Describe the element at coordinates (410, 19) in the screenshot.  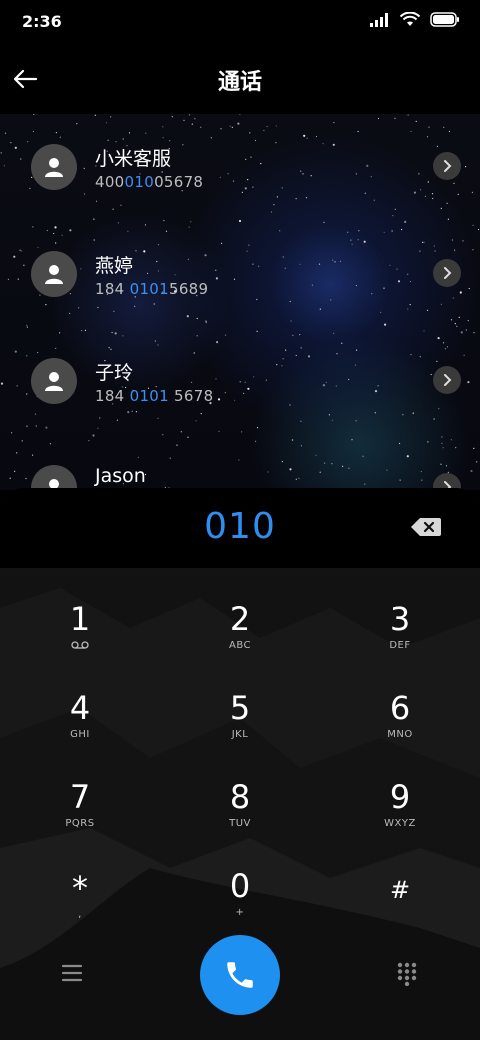
I see `wifi-icon` at that location.